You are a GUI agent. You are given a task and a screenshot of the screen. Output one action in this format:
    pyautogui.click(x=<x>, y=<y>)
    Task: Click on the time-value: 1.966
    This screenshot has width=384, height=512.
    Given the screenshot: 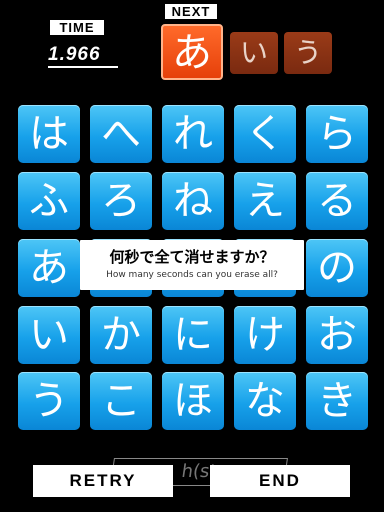 What is the action you would take?
    pyautogui.click(x=83, y=56)
    